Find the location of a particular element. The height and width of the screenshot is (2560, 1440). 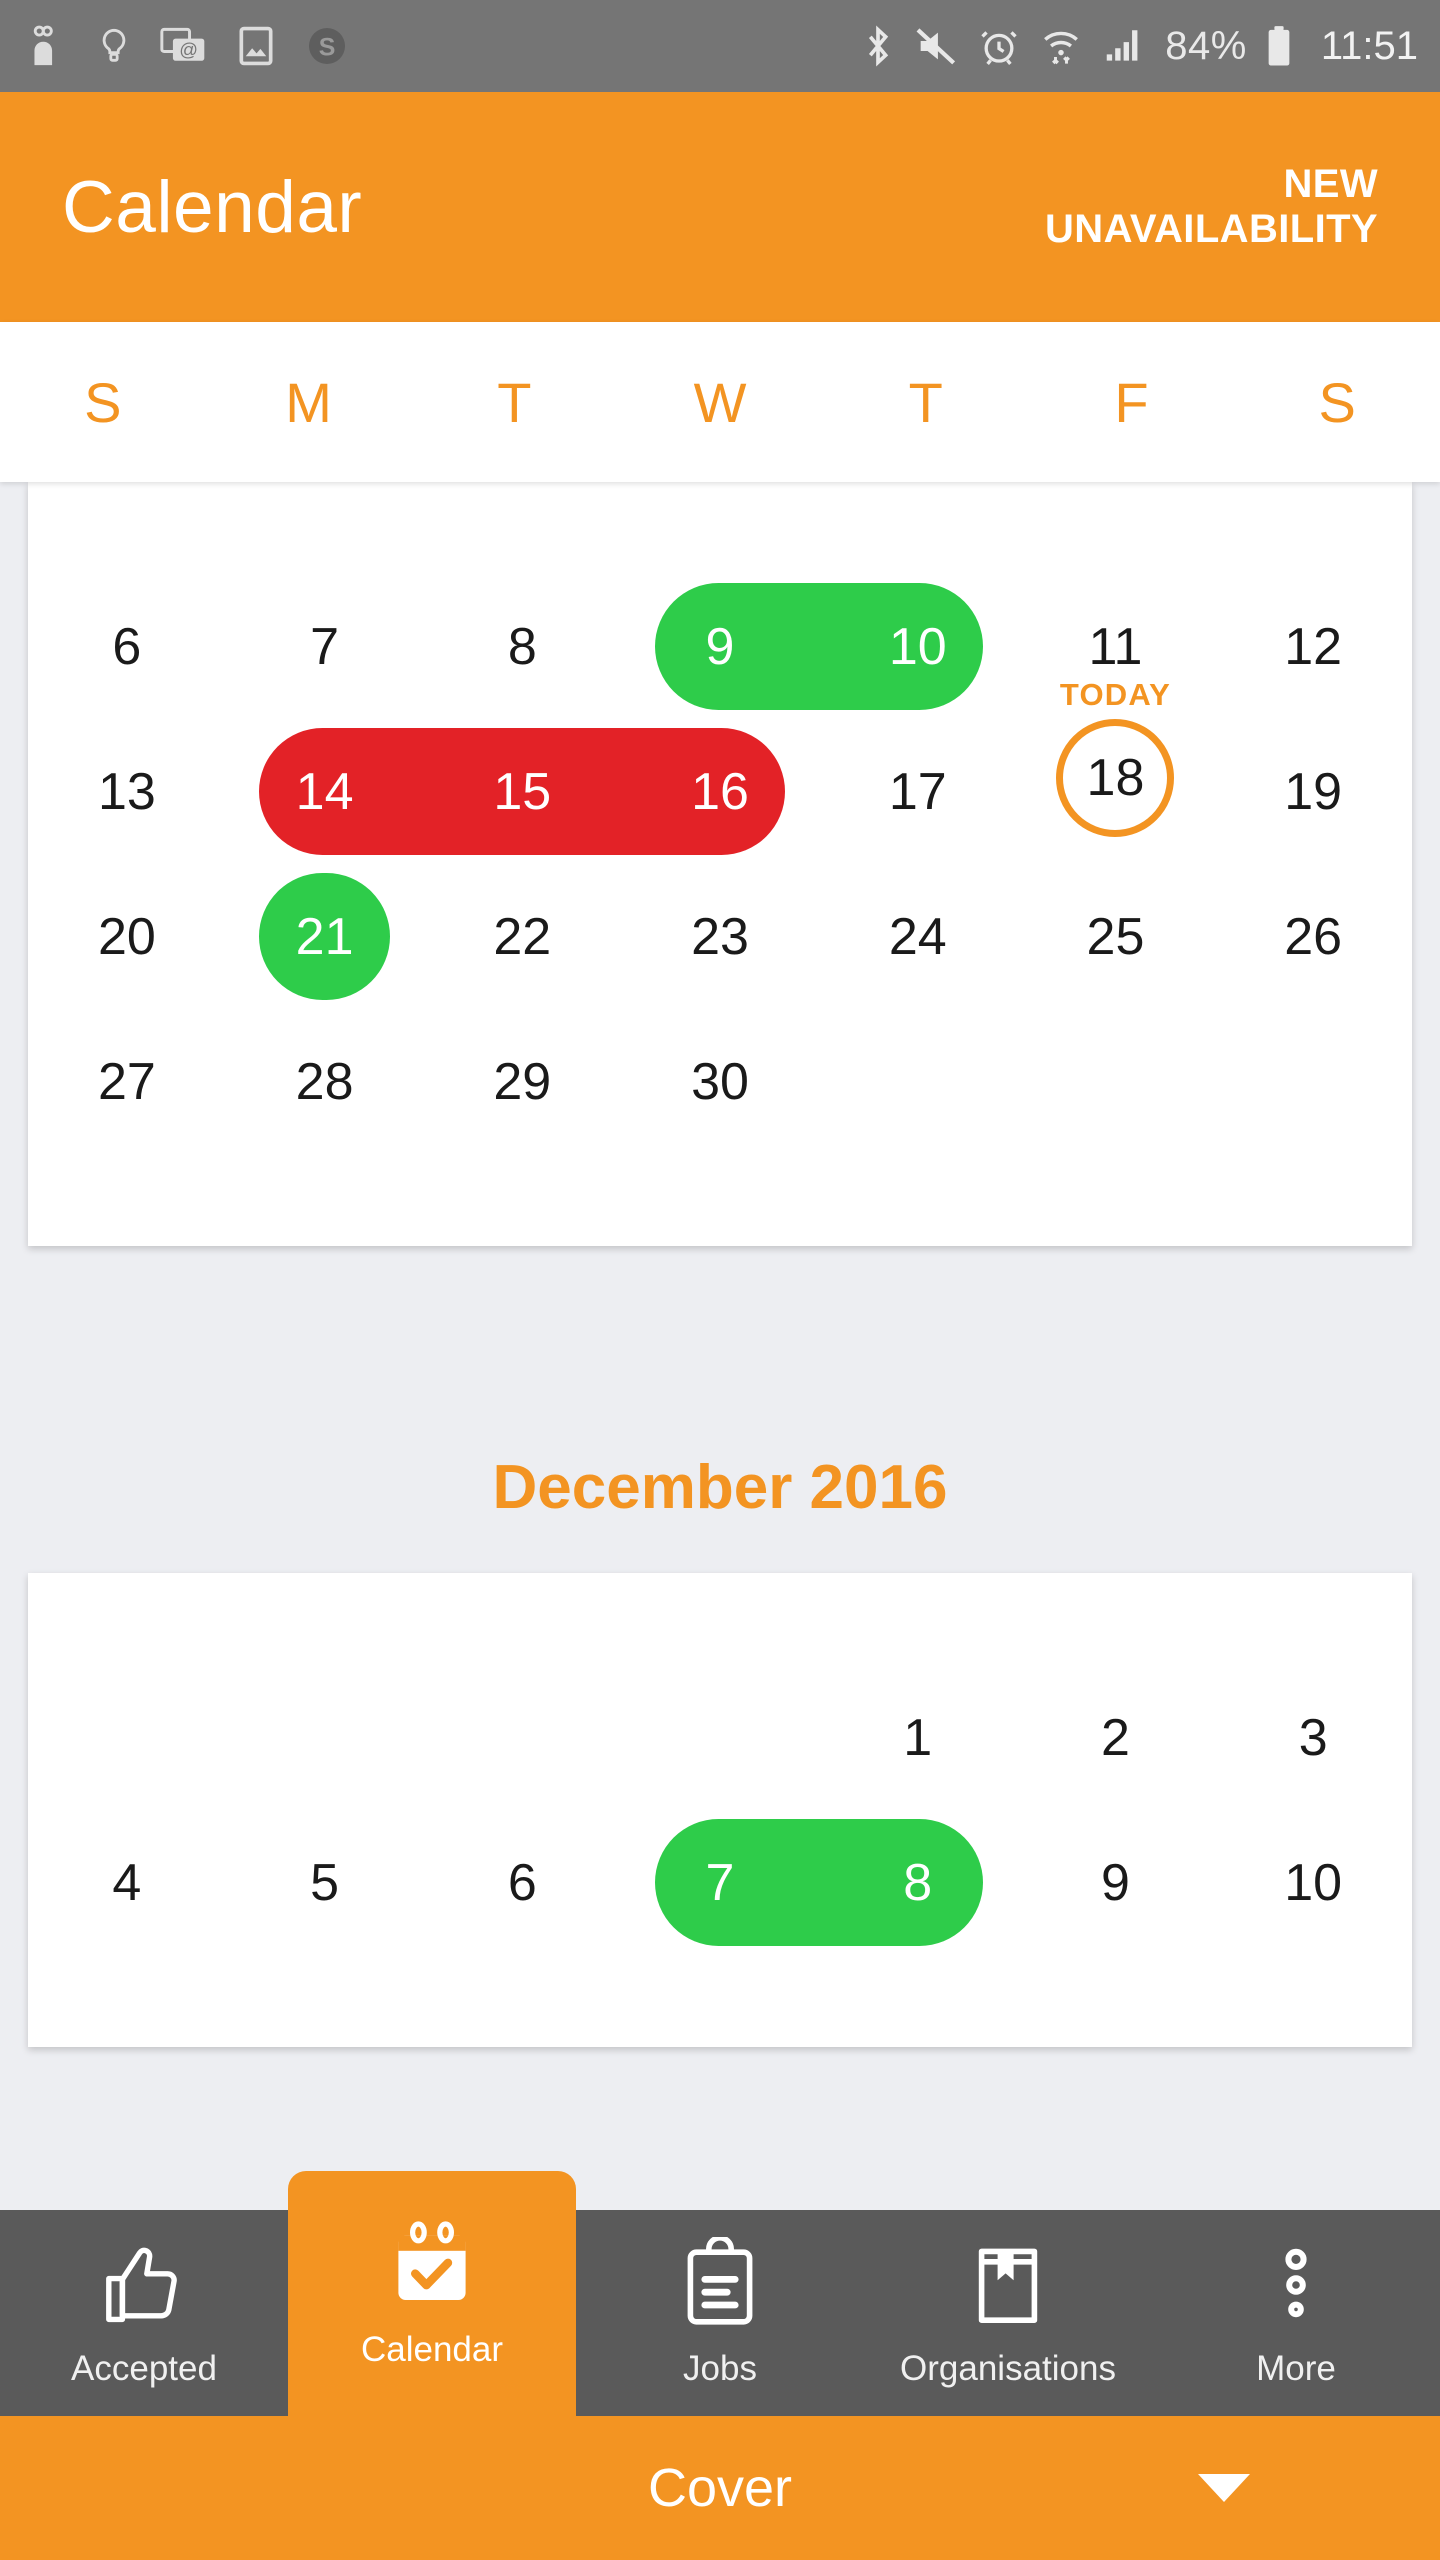

clipboard-icon is located at coordinates (720, 2285).